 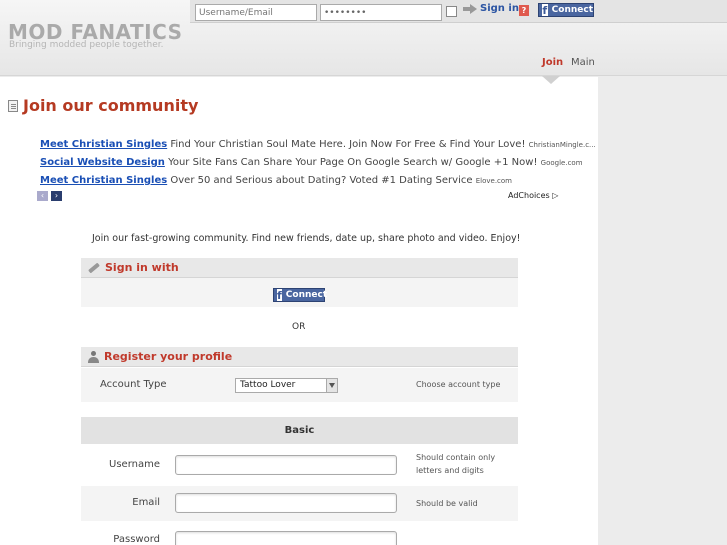 What do you see at coordinates (458, 384) in the screenshot?
I see `account-type-hint: Choose account type` at bounding box center [458, 384].